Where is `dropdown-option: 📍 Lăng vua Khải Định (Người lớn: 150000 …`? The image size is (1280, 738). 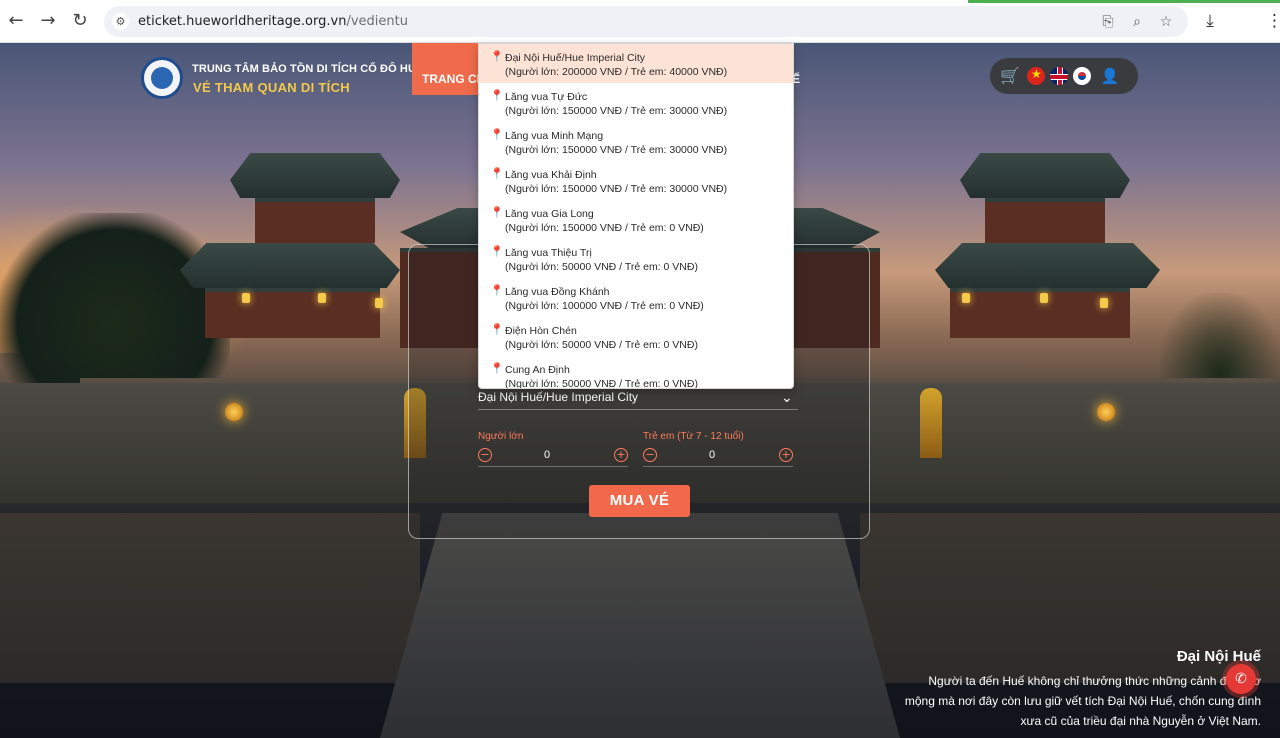 dropdown-option: 📍 Lăng vua Khải Định (Người lớn: 150000 … is located at coordinates (636, 180).